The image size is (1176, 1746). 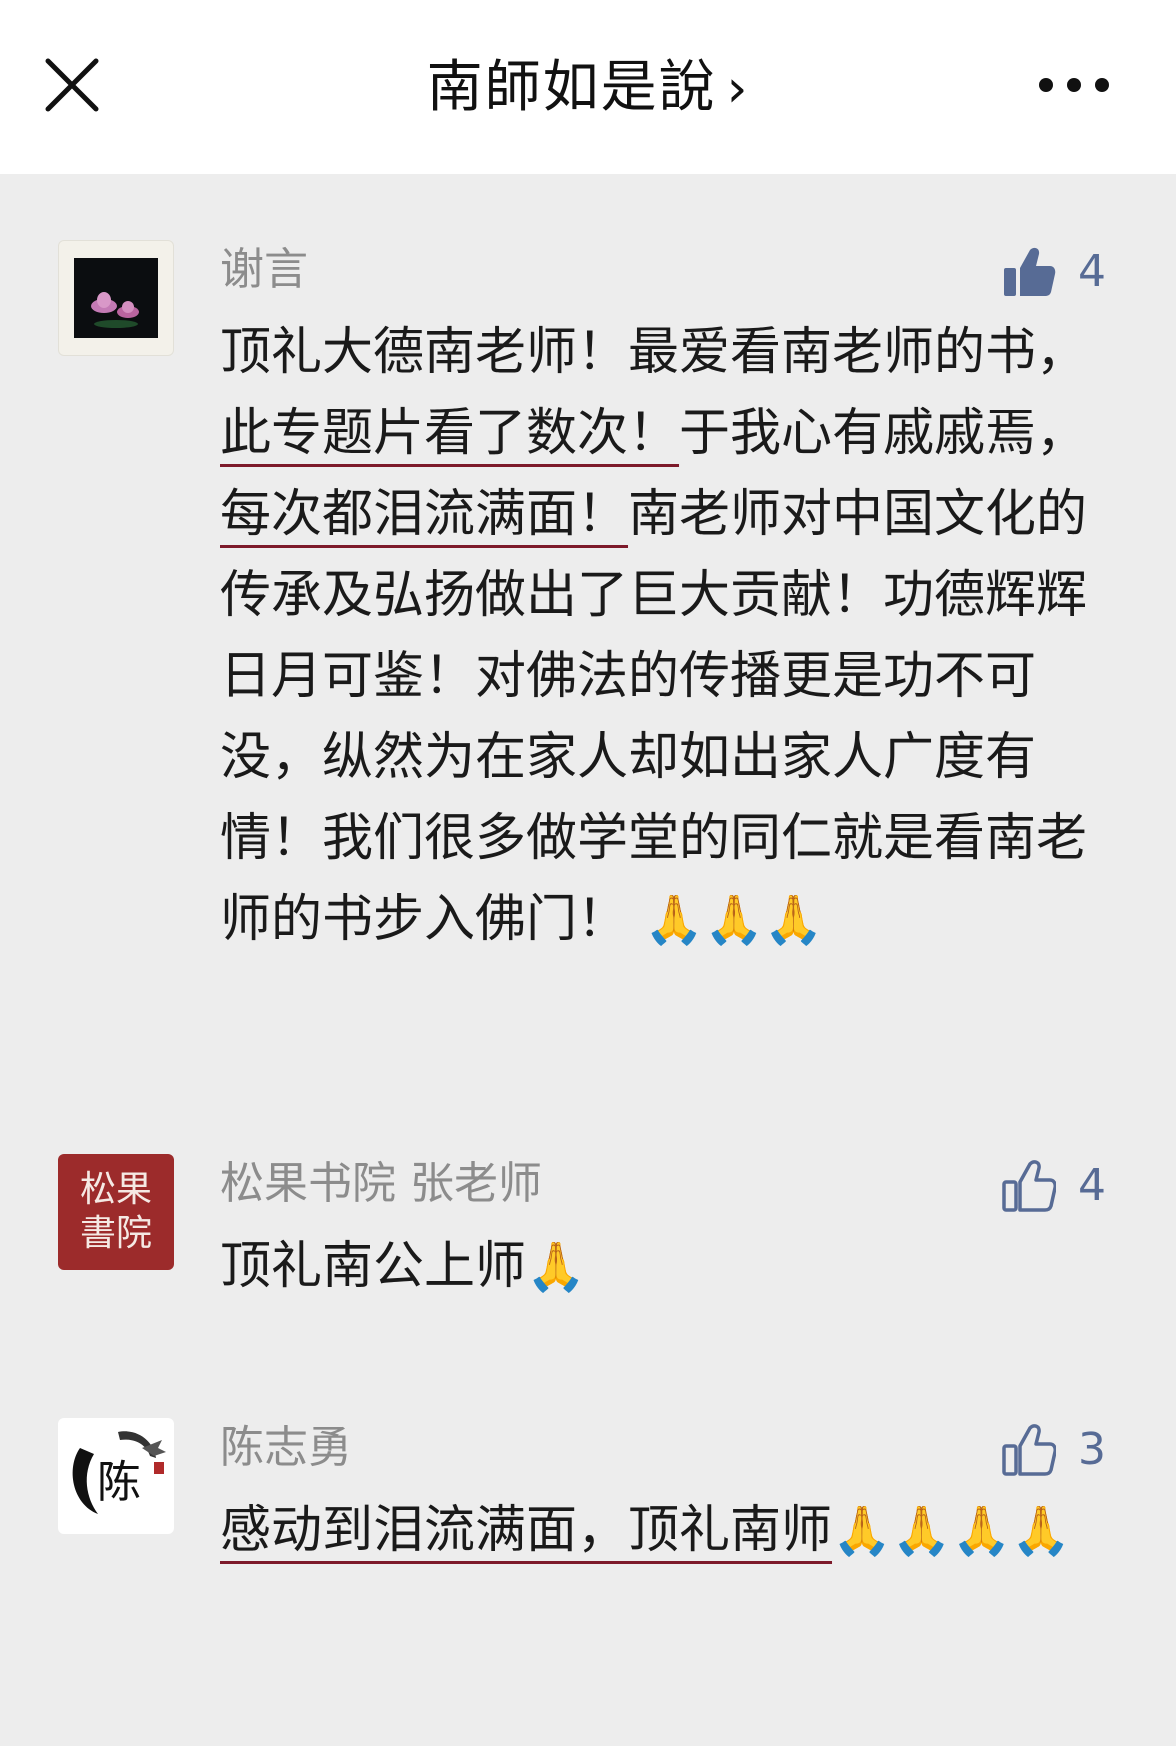 I want to click on chevron-right-icon: ›, so click(x=738, y=89).